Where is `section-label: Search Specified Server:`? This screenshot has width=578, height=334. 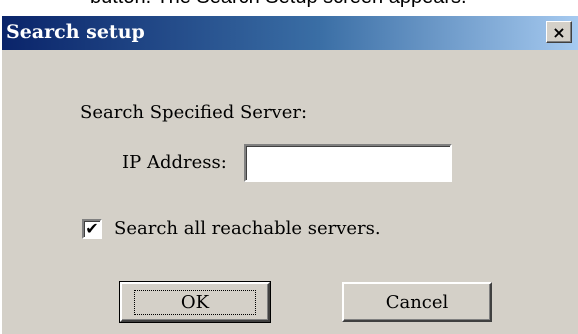
section-label: Search Specified Server: is located at coordinates (194, 112).